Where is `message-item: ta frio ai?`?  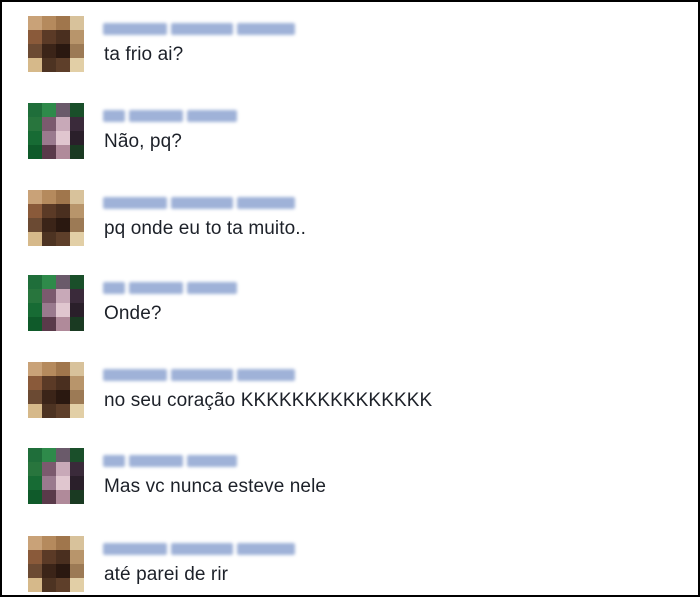 message-item: ta frio ai? is located at coordinates (348, 47).